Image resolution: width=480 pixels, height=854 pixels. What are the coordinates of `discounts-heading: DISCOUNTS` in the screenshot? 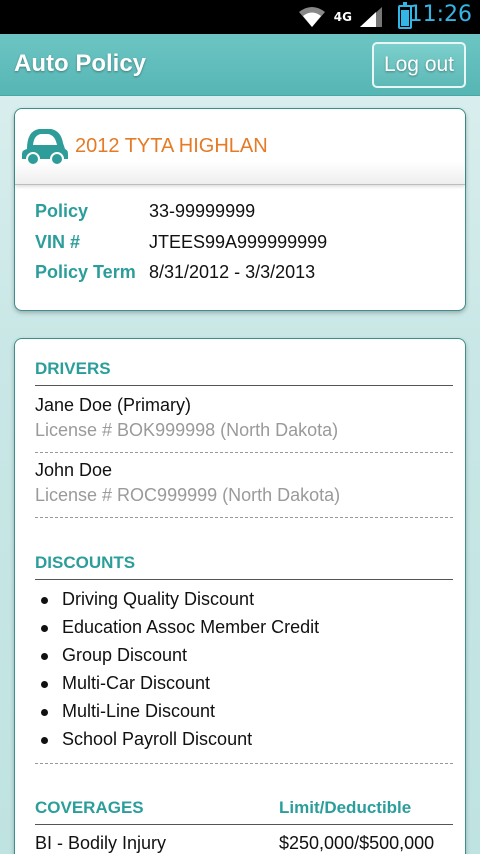 It's located at (244, 566).